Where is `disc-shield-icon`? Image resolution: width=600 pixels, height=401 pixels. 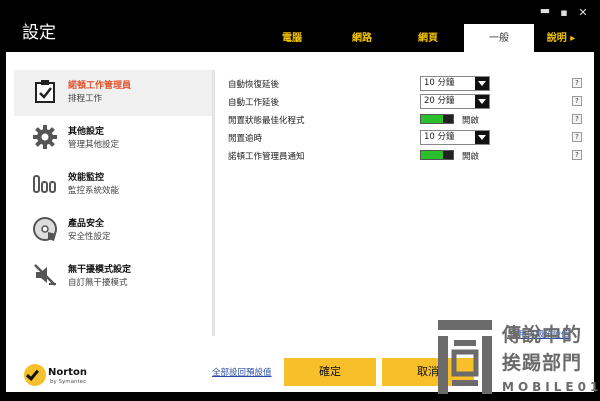 disc-shield-icon is located at coordinates (45, 229).